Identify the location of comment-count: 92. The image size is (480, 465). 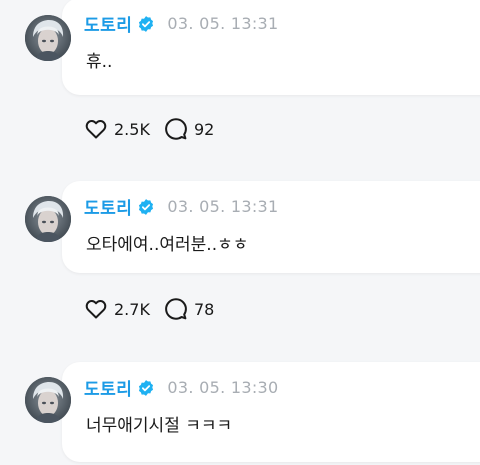
(204, 129).